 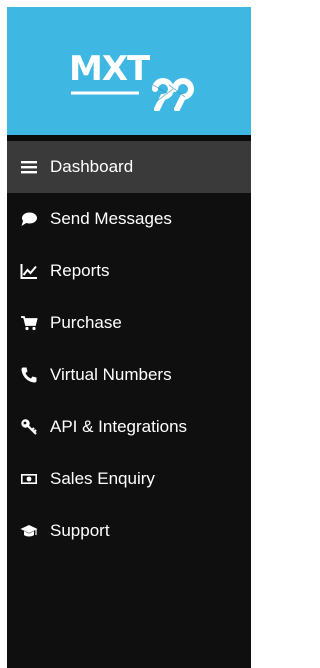 What do you see at coordinates (86, 322) in the screenshot?
I see `sidebar-item-label: Purchase` at bounding box center [86, 322].